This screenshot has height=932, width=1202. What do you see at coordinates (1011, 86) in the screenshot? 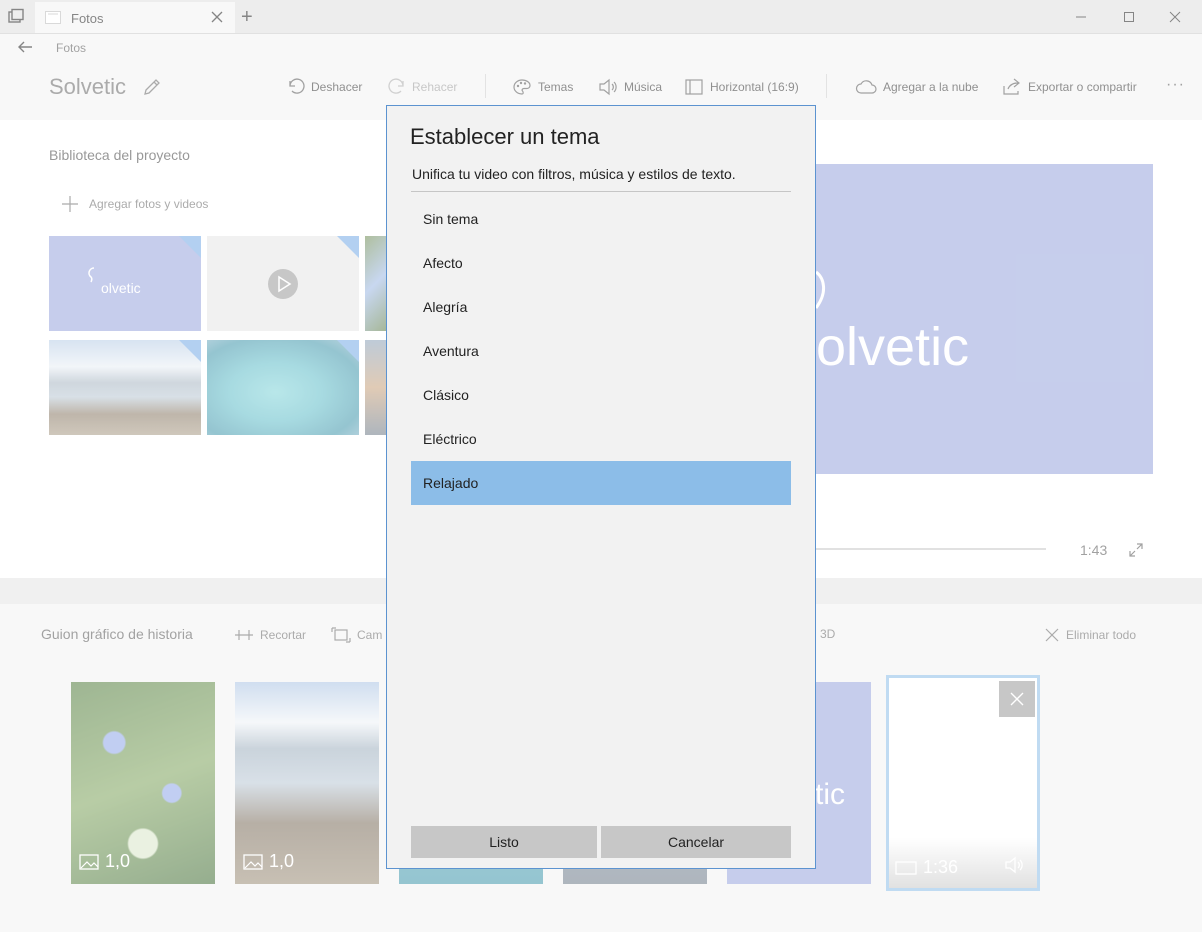
I see `share-icon` at bounding box center [1011, 86].